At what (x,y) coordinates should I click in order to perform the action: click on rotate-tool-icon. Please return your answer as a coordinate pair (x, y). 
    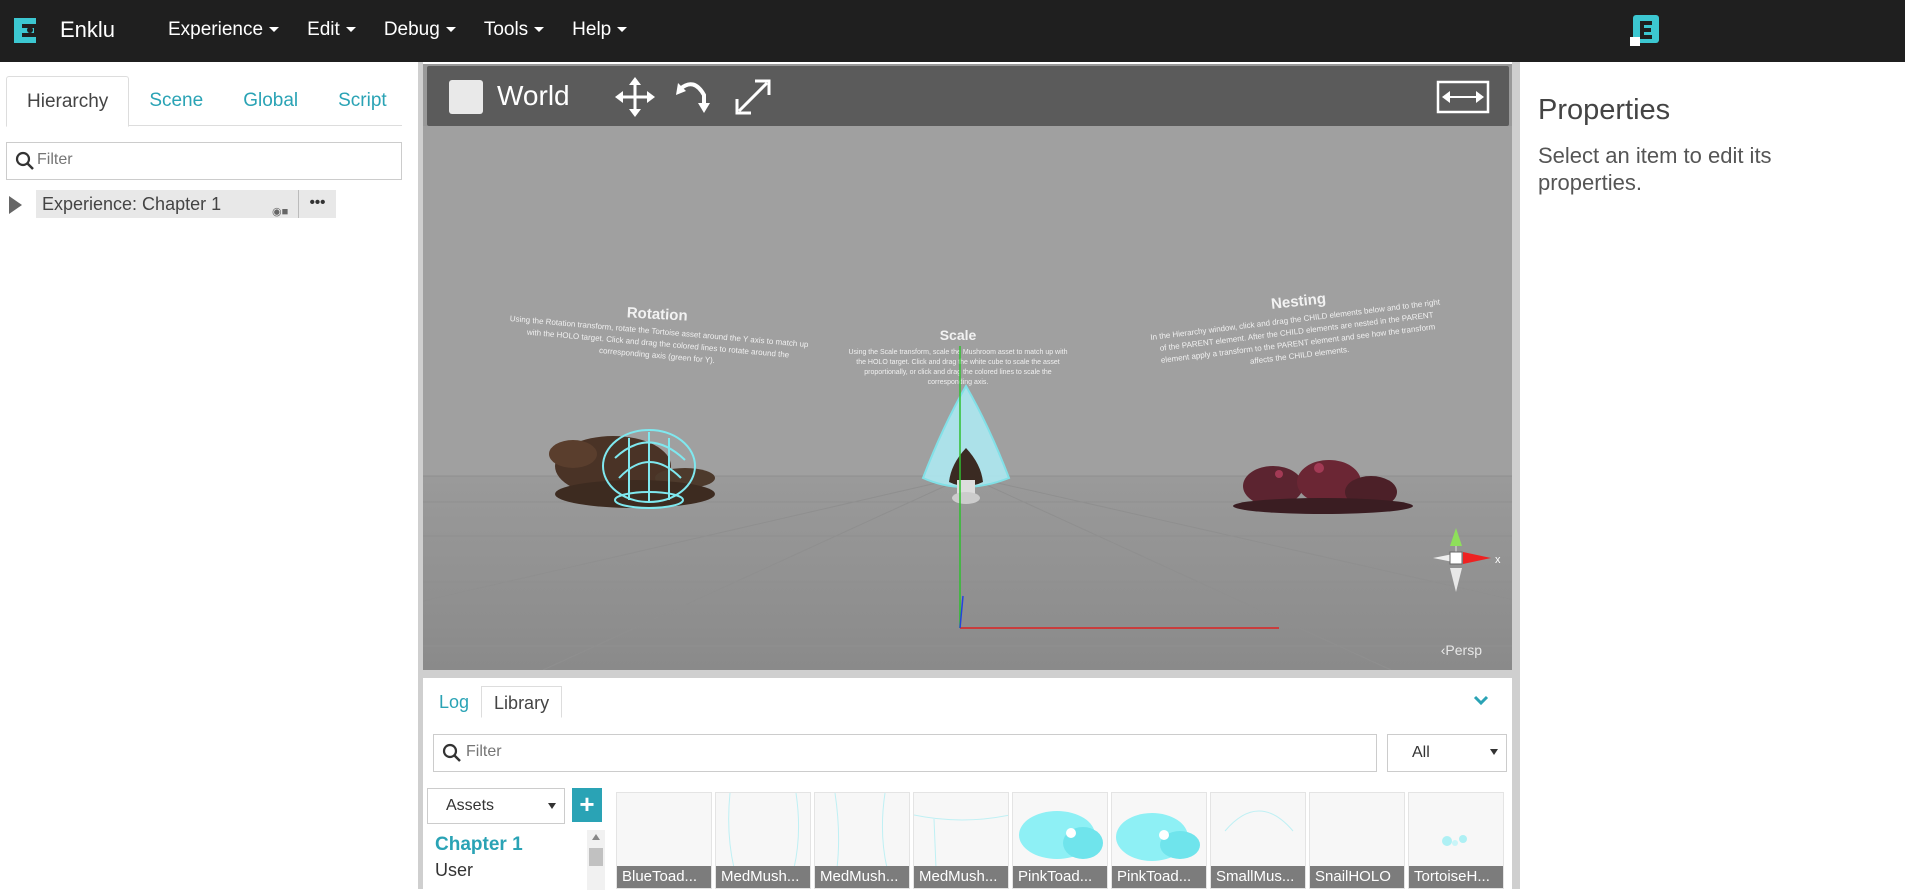
    Looking at the image, I should click on (694, 97).